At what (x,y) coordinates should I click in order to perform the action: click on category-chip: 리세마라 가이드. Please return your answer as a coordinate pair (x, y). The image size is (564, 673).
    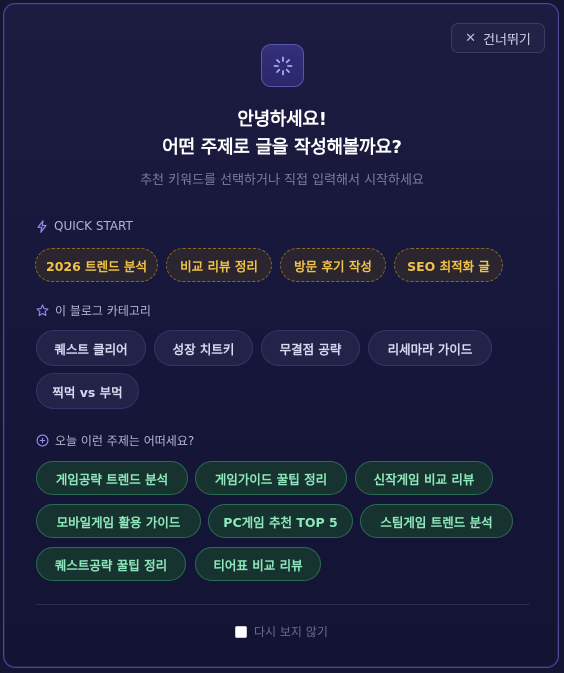
    Looking at the image, I should click on (430, 348).